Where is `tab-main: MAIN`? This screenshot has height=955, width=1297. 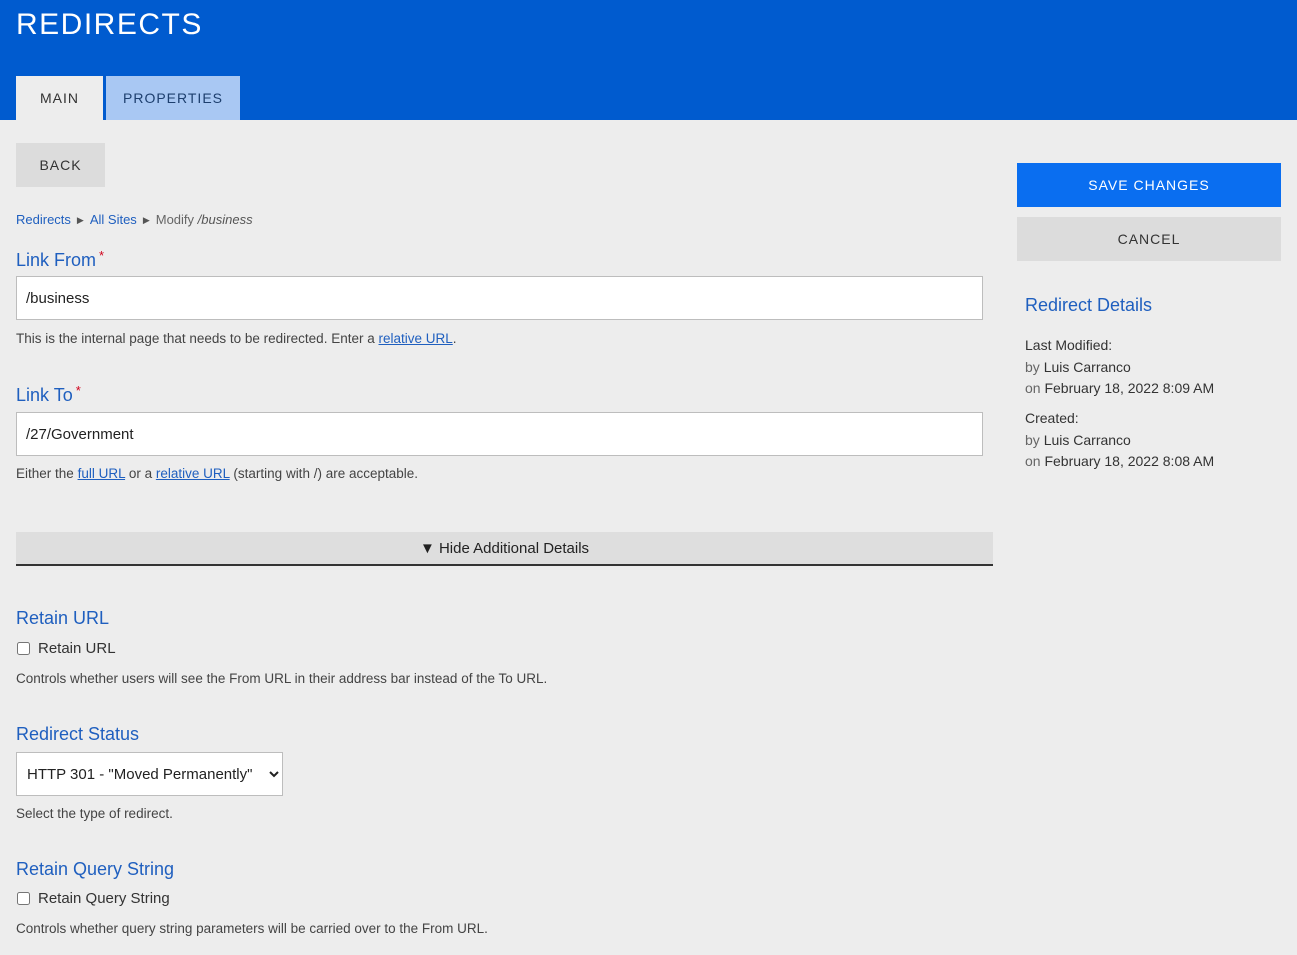 tab-main: MAIN is located at coordinates (59, 98).